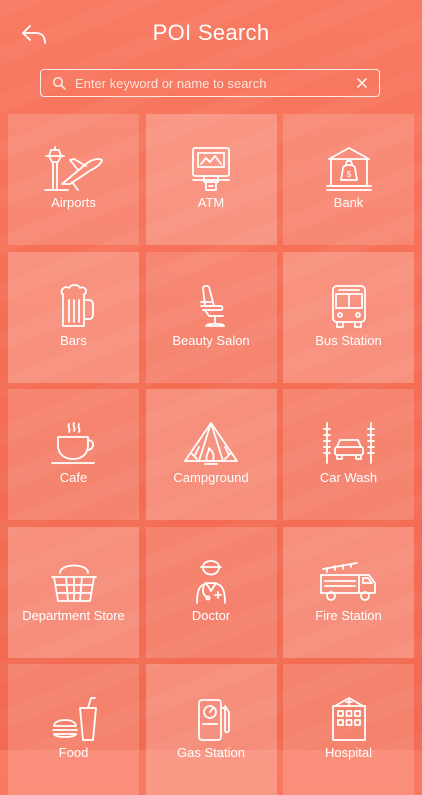 The width and height of the screenshot is (422, 795). I want to click on category-tile-food: Food, so click(73, 729).